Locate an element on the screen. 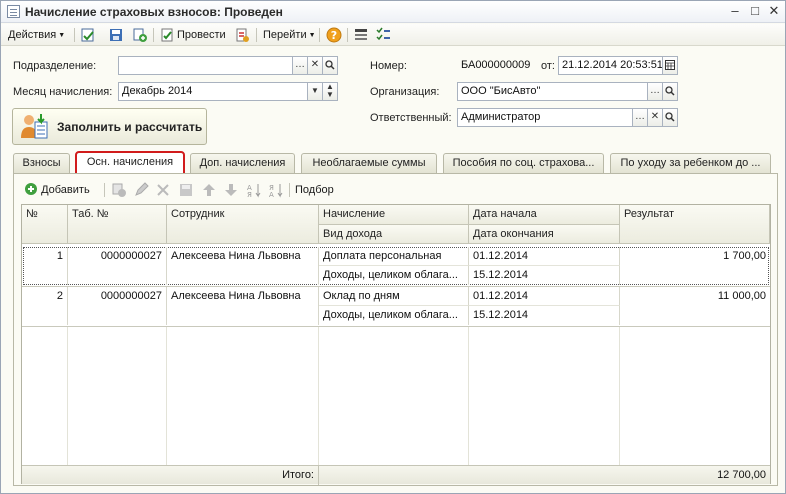 This screenshot has height=494, width=786. save-icon is located at coordinates (116, 35).